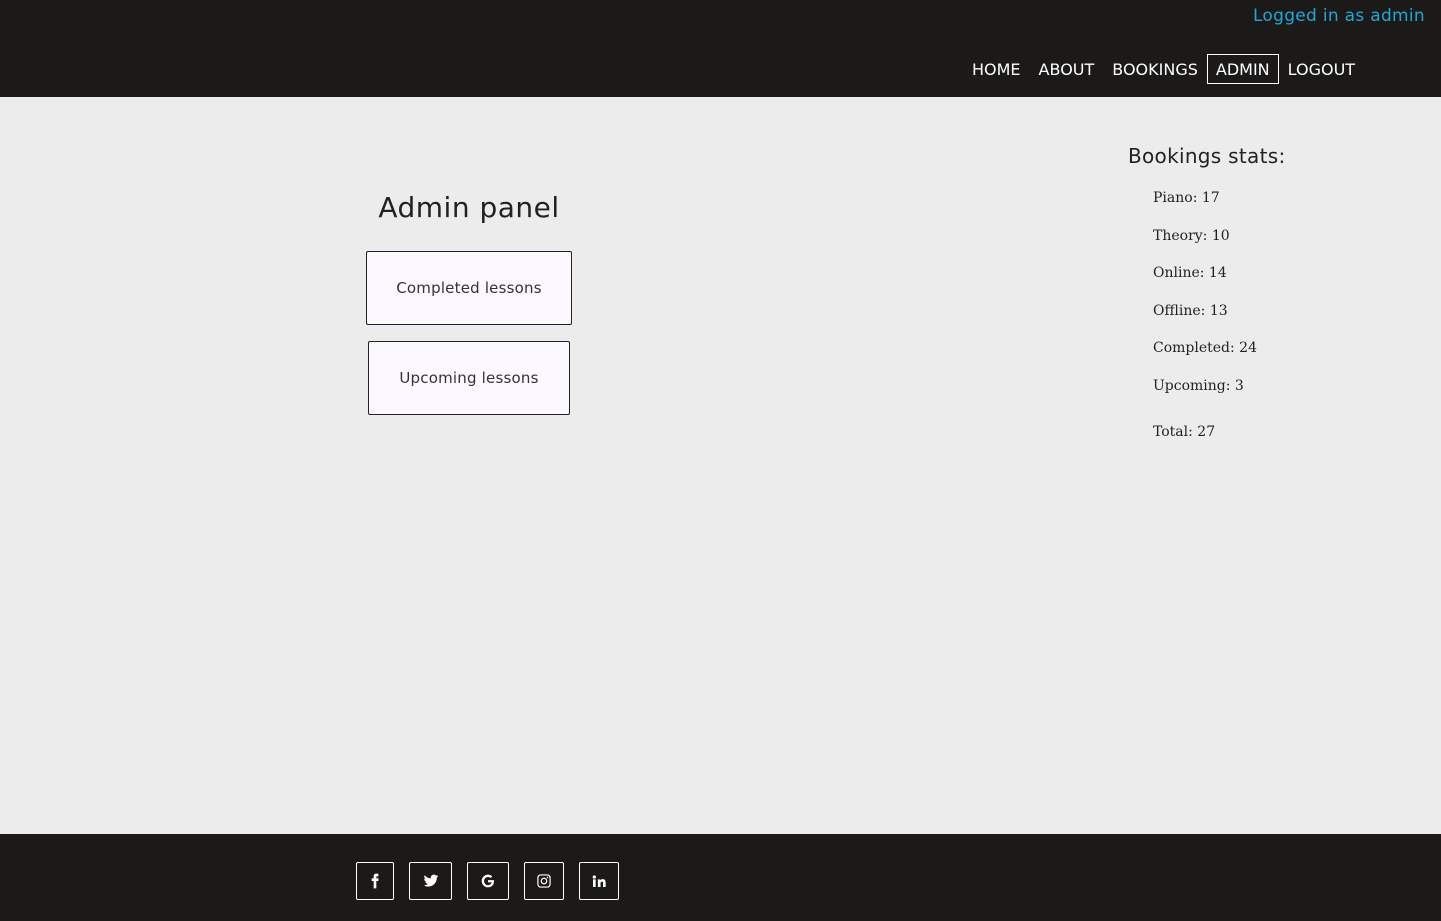 Image resolution: width=1441 pixels, height=921 pixels. I want to click on facebook-icon, so click(375, 881).